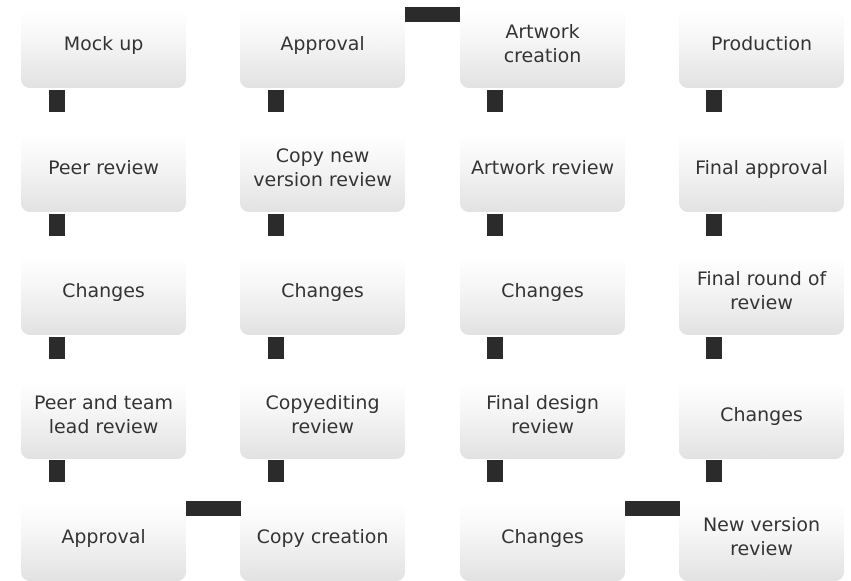 Image resolution: width=851 pixels, height=581 pixels. I want to click on node-changes-4: Changes, so click(761, 415).